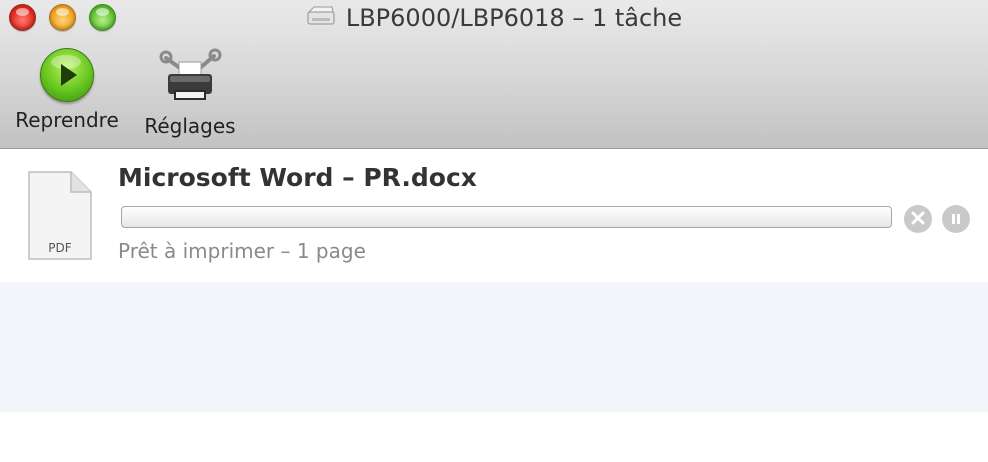 The height and width of the screenshot is (462, 988). Describe the element at coordinates (514, 18) in the screenshot. I see `window-title: LBP6000/LBP6018 – 1 tâche` at that location.